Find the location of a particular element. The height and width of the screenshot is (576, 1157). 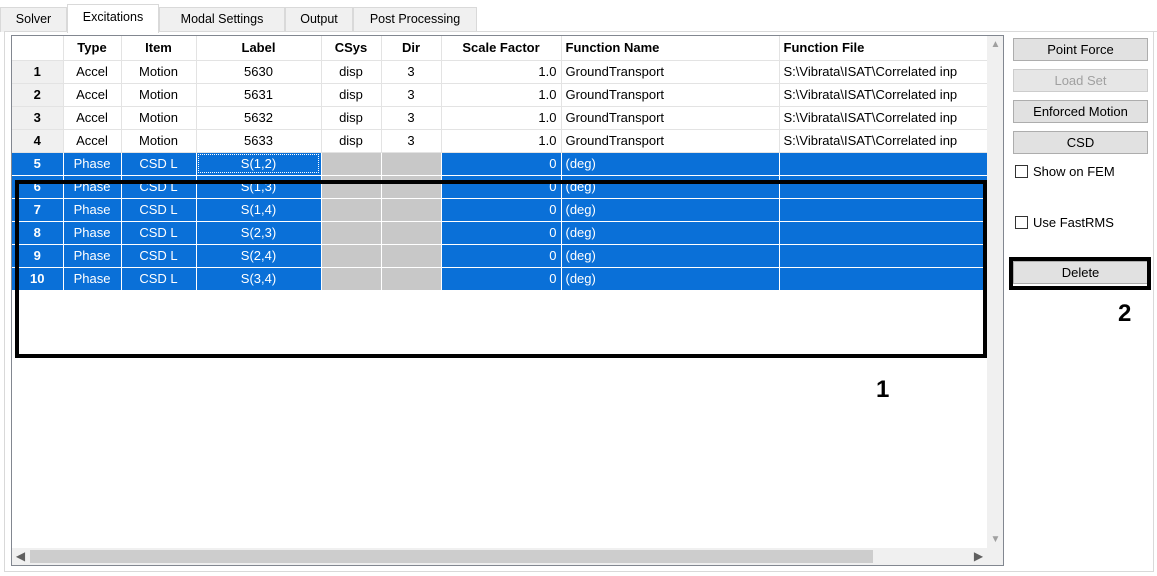

tab-output: Output is located at coordinates (319, 19).